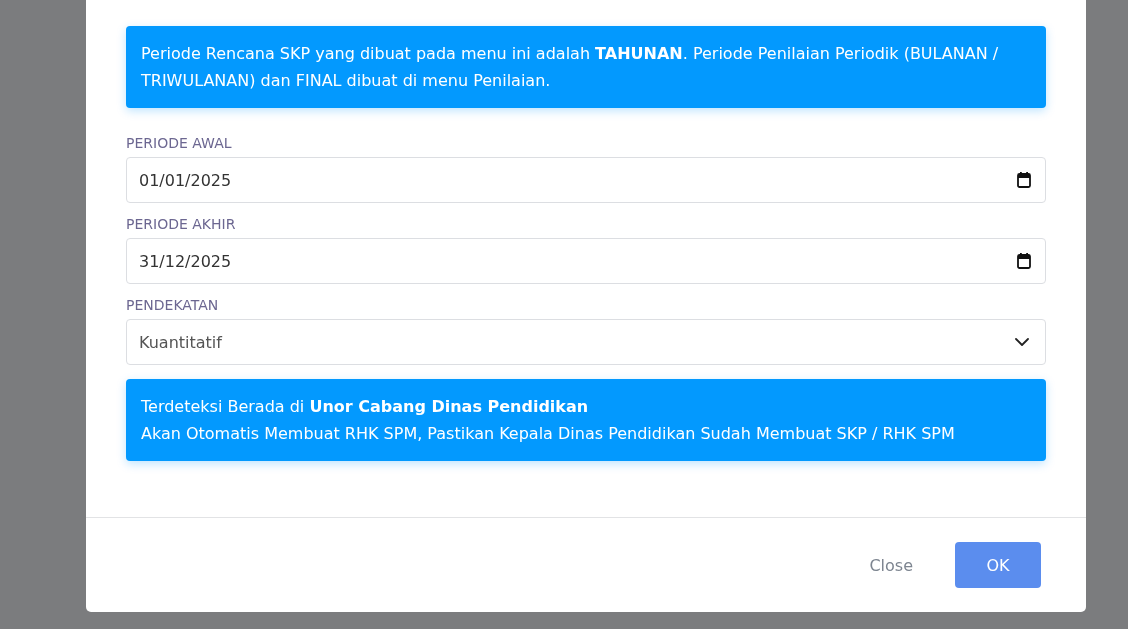 This screenshot has height=629, width=1128. Describe the element at coordinates (586, 420) in the screenshot. I see `info-alert: Terdeteksi Berada di Unor Cabang Dinas Pendidikan Akan Otomatis Membuat RHK SPM, Pastikan Kepala Dinas Pendidikan Sudah Membuat SKP / RHK SPM` at that location.